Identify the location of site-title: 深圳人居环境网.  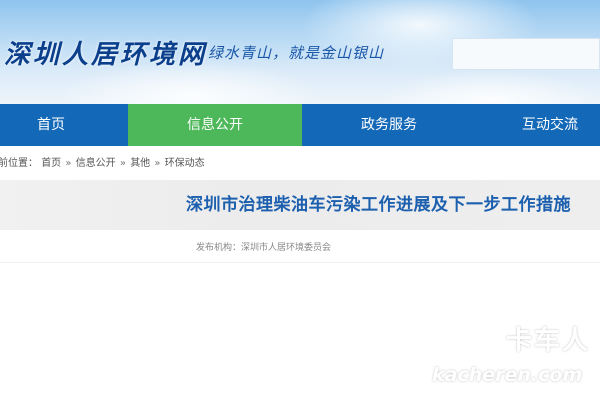
(105, 52).